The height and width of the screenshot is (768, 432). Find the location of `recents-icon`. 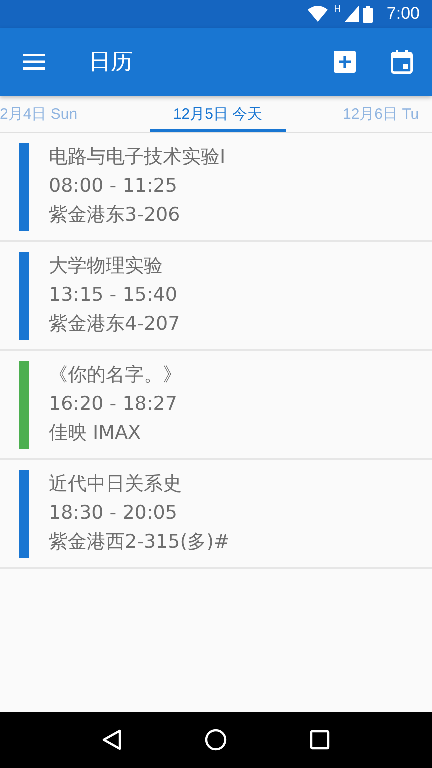

recents-icon is located at coordinates (320, 740).